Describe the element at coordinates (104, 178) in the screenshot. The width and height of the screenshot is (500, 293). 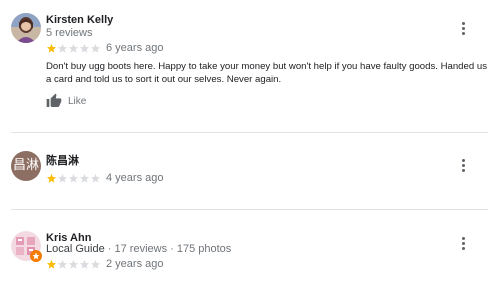
I see `rating-row: 4 years ago` at that location.